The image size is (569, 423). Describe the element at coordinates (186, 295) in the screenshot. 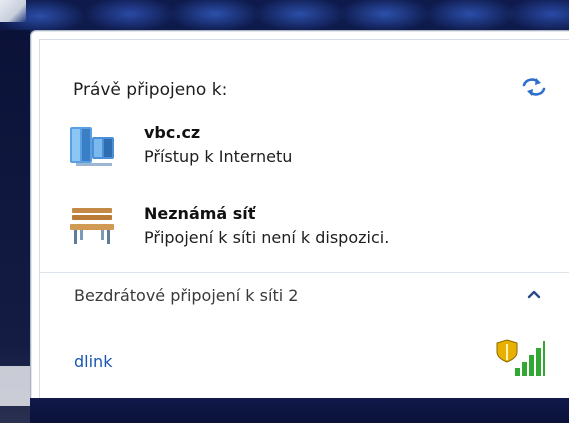

I see `wireless-section-label: Bezdrátové připojení k síti 2` at that location.